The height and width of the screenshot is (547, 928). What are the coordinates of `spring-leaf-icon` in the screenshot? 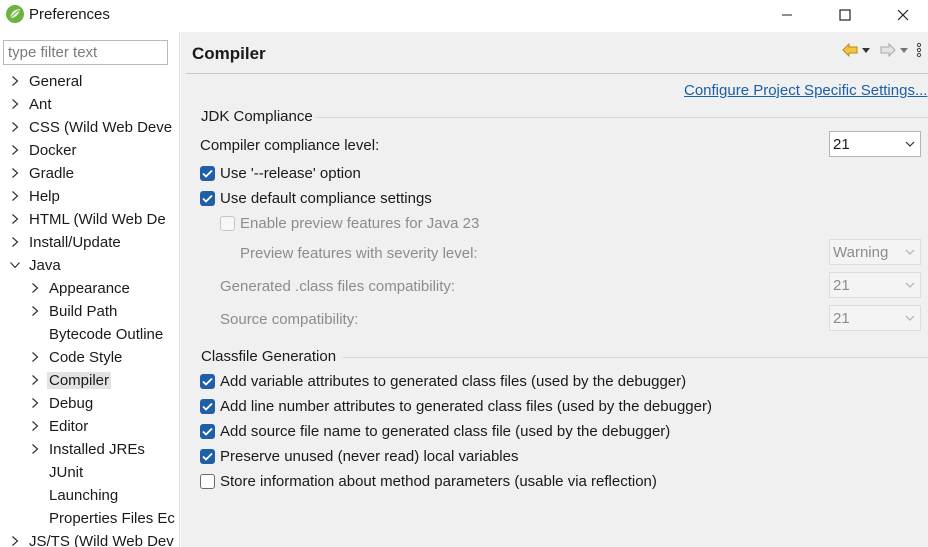 It's located at (15, 14).